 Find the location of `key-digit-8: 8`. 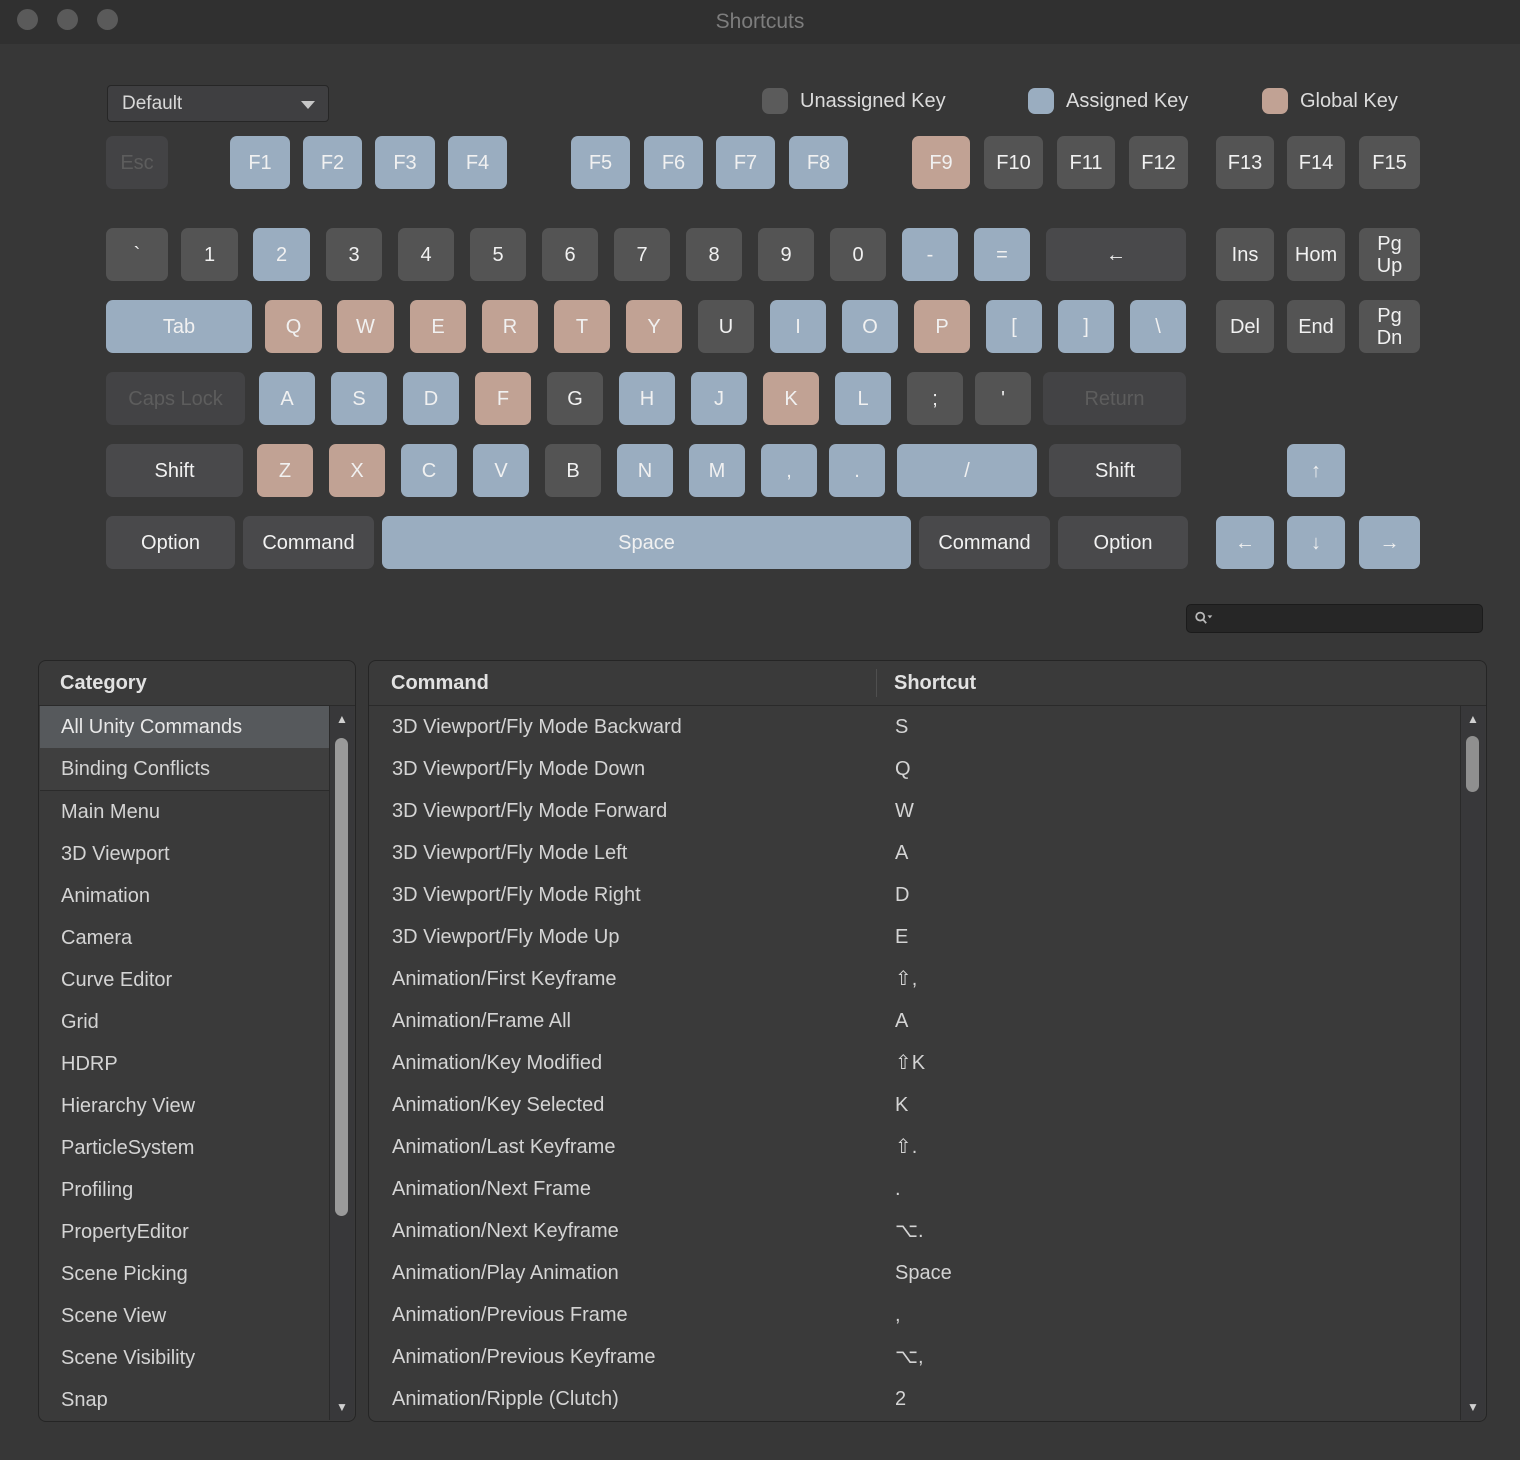

key-digit-8: 8 is located at coordinates (714, 254).